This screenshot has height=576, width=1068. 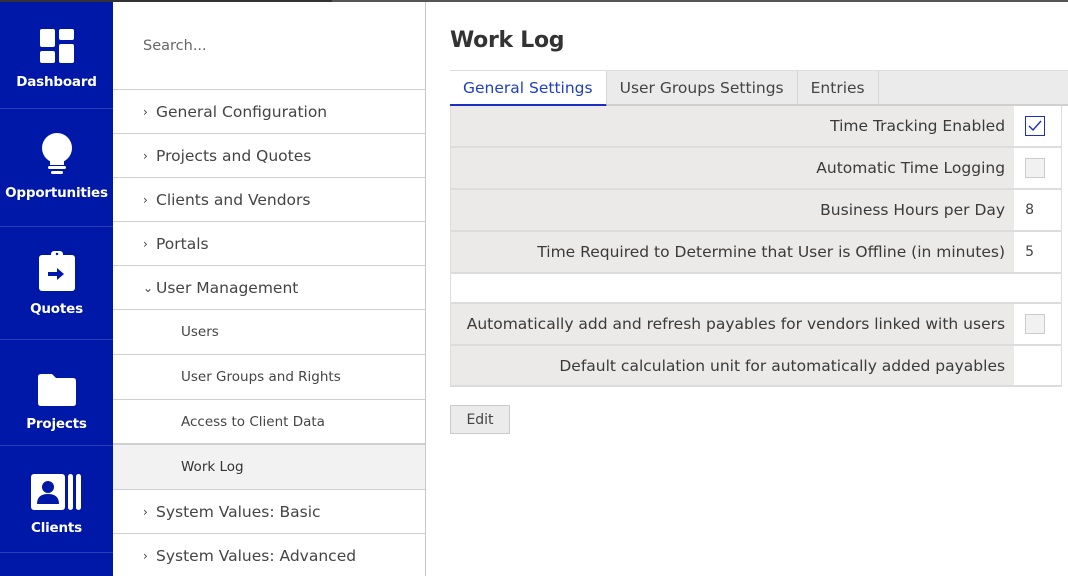 I want to click on sidebar-item-label: User Management, so click(x=227, y=287).